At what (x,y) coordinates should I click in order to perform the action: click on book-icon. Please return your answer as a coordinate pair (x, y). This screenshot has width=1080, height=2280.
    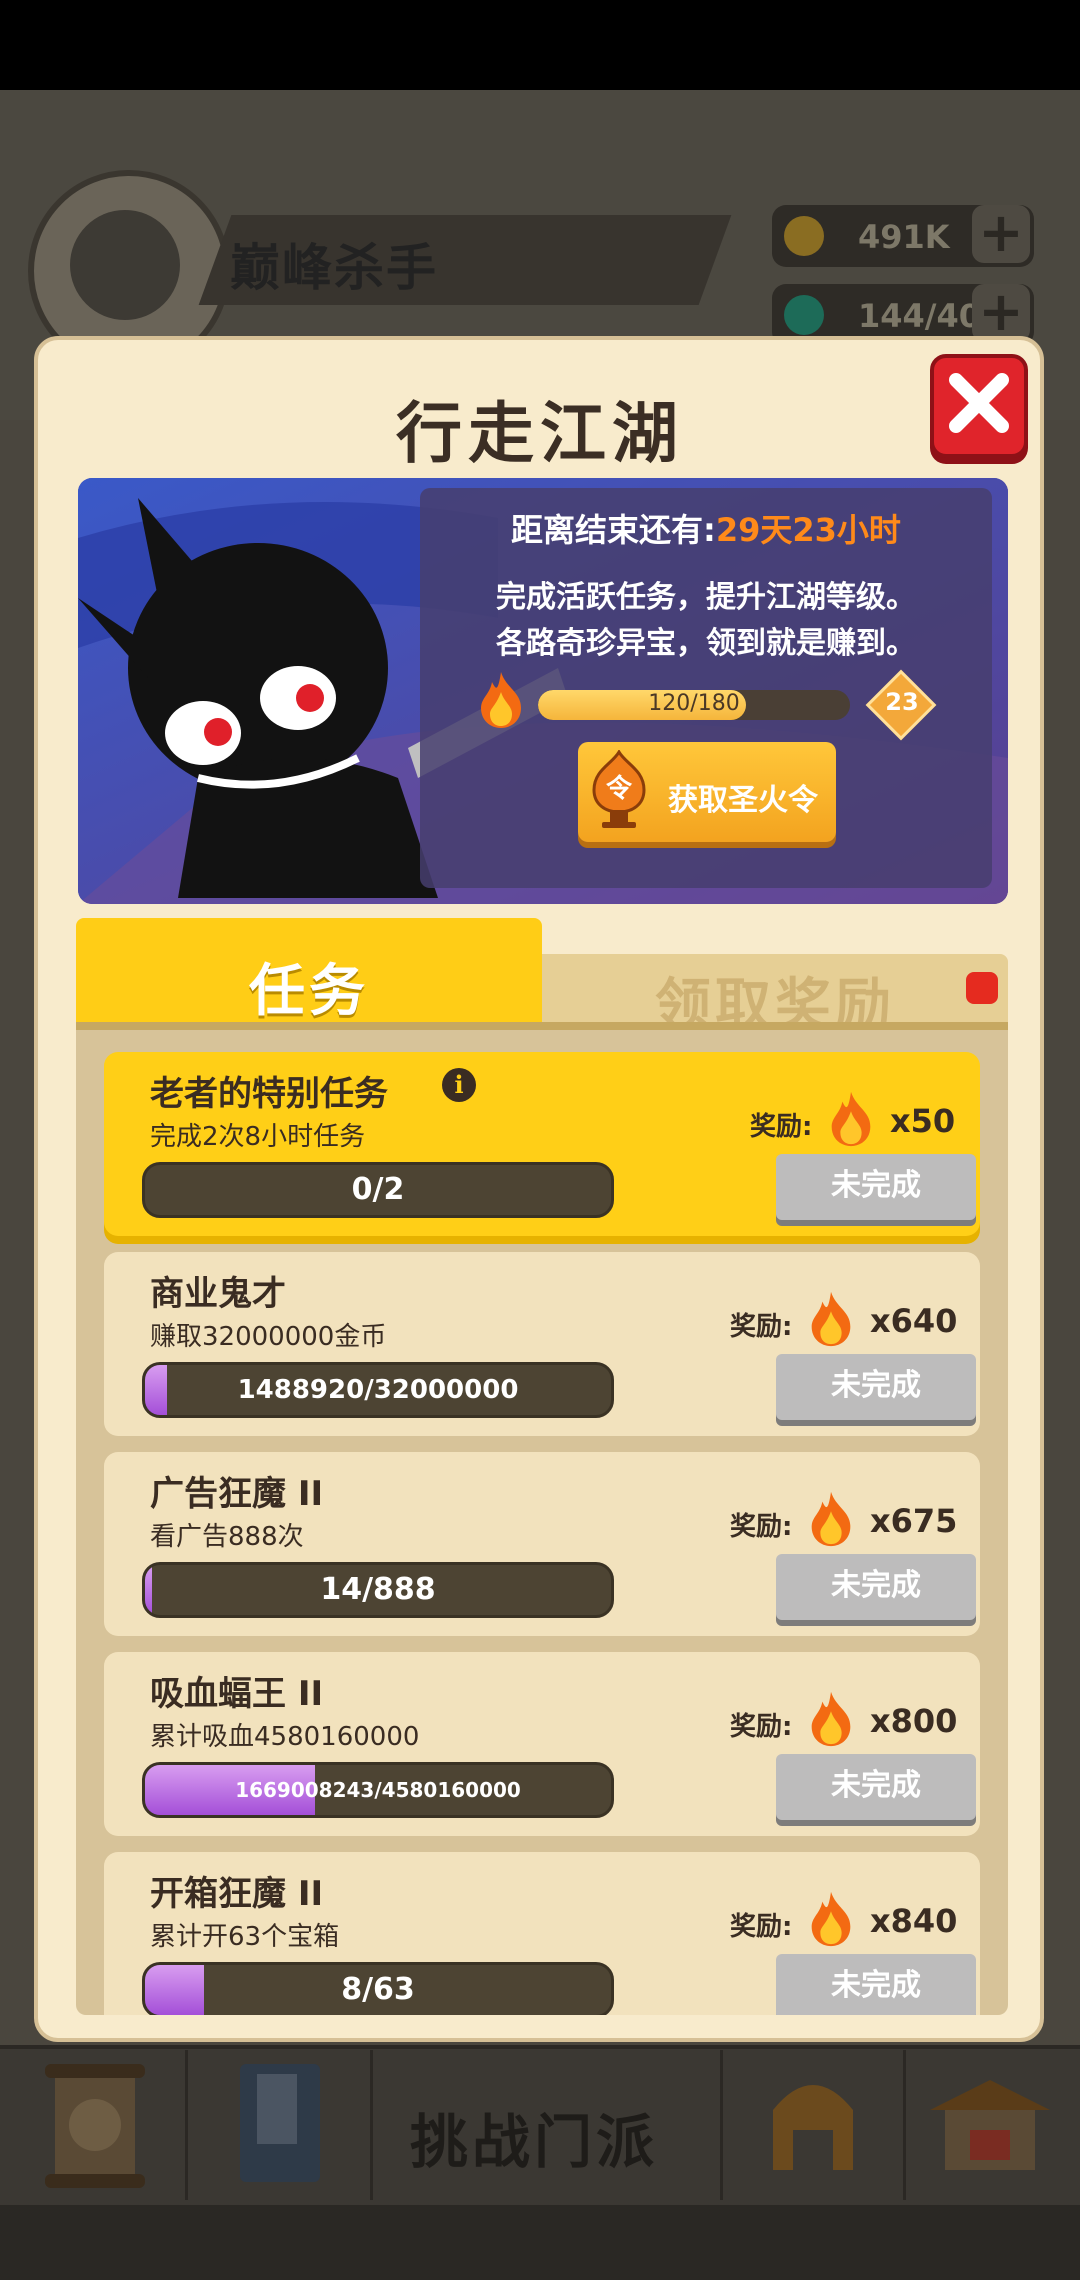
    Looking at the image, I should click on (280, 2123).